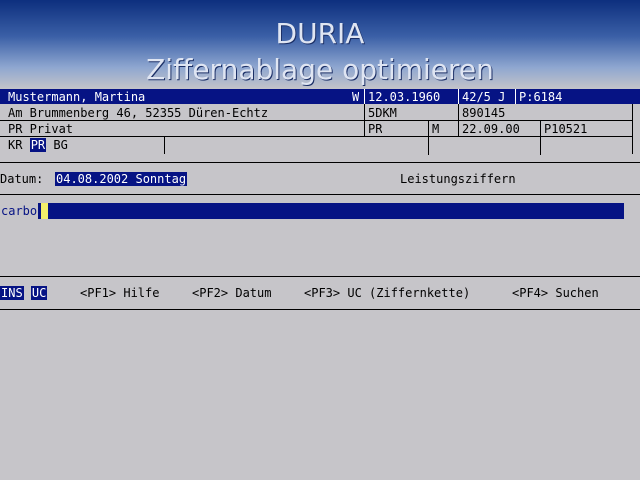  What do you see at coordinates (320, 69) in the screenshot?
I see `screen-subtitle: Ziffernablage optimieren` at bounding box center [320, 69].